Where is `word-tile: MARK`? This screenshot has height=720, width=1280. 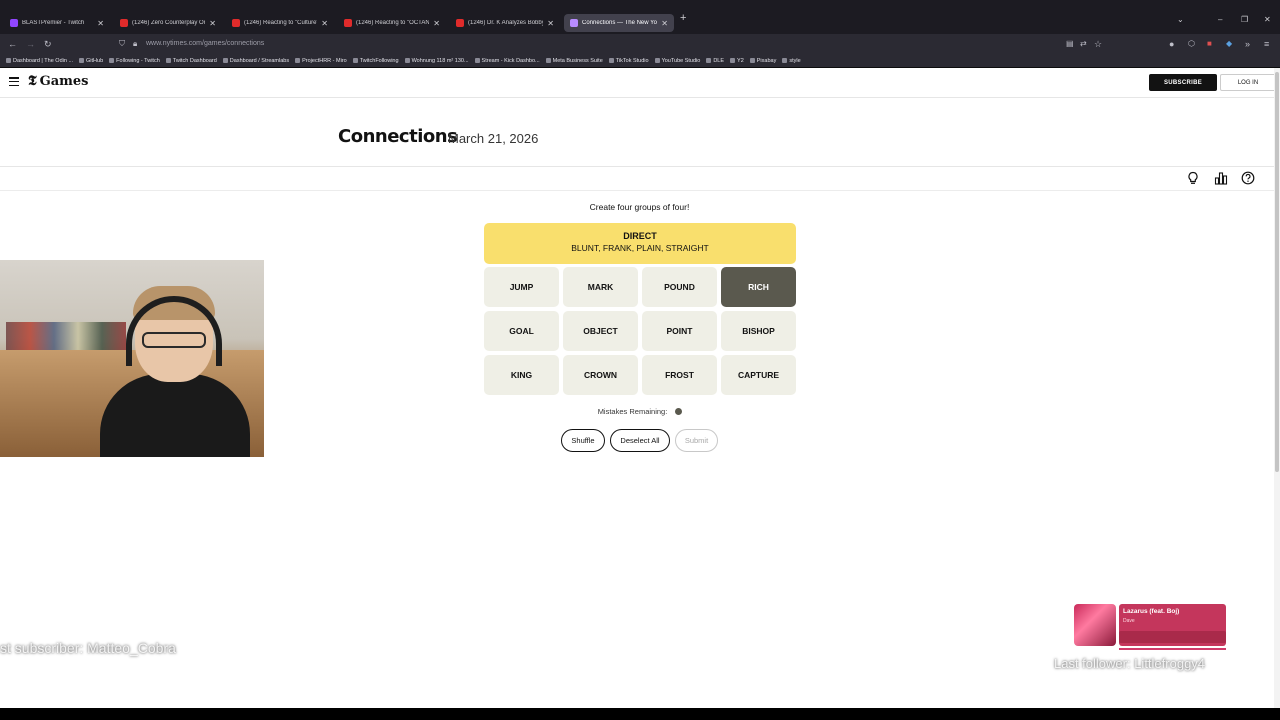
word-tile: MARK is located at coordinates (600, 287).